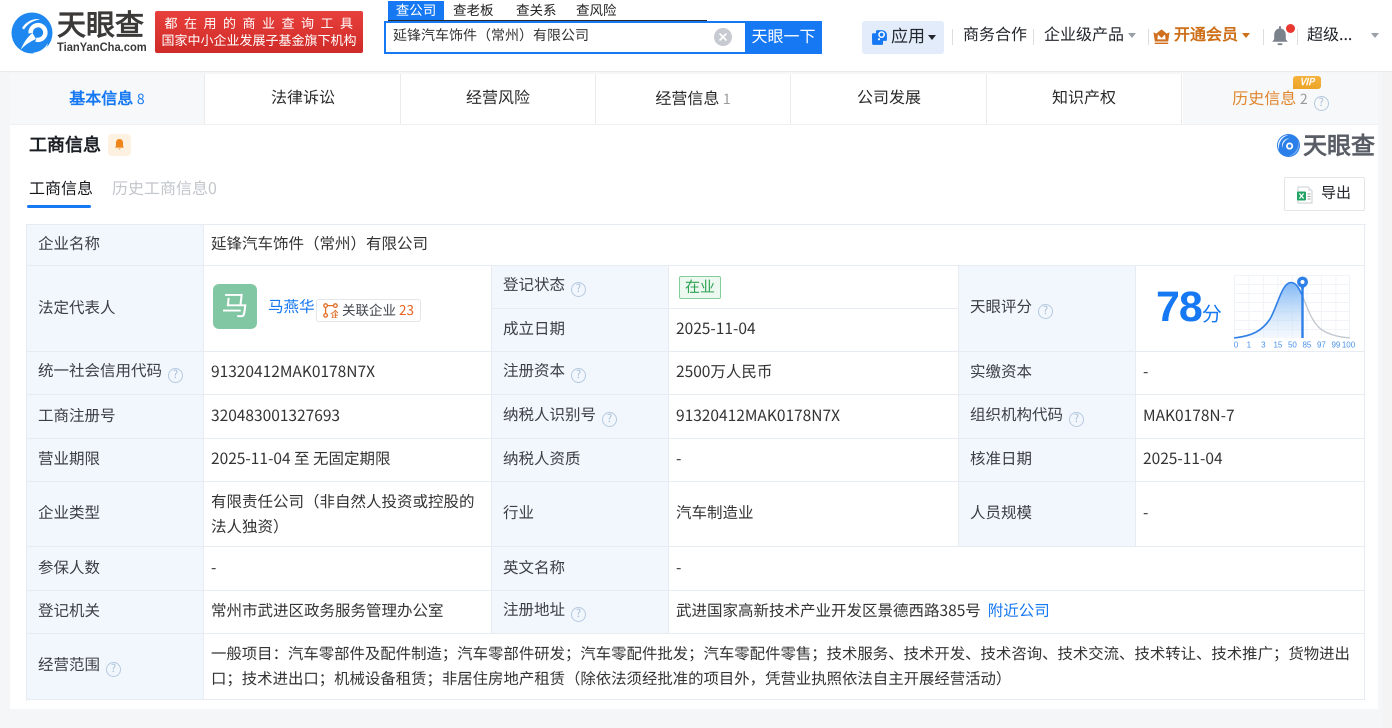 Image resolution: width=1392 pixels, height=728 pixels. Describe the element at coordinates (1292, 345) in the screenshot. I see `svg-text: 50` at that location.